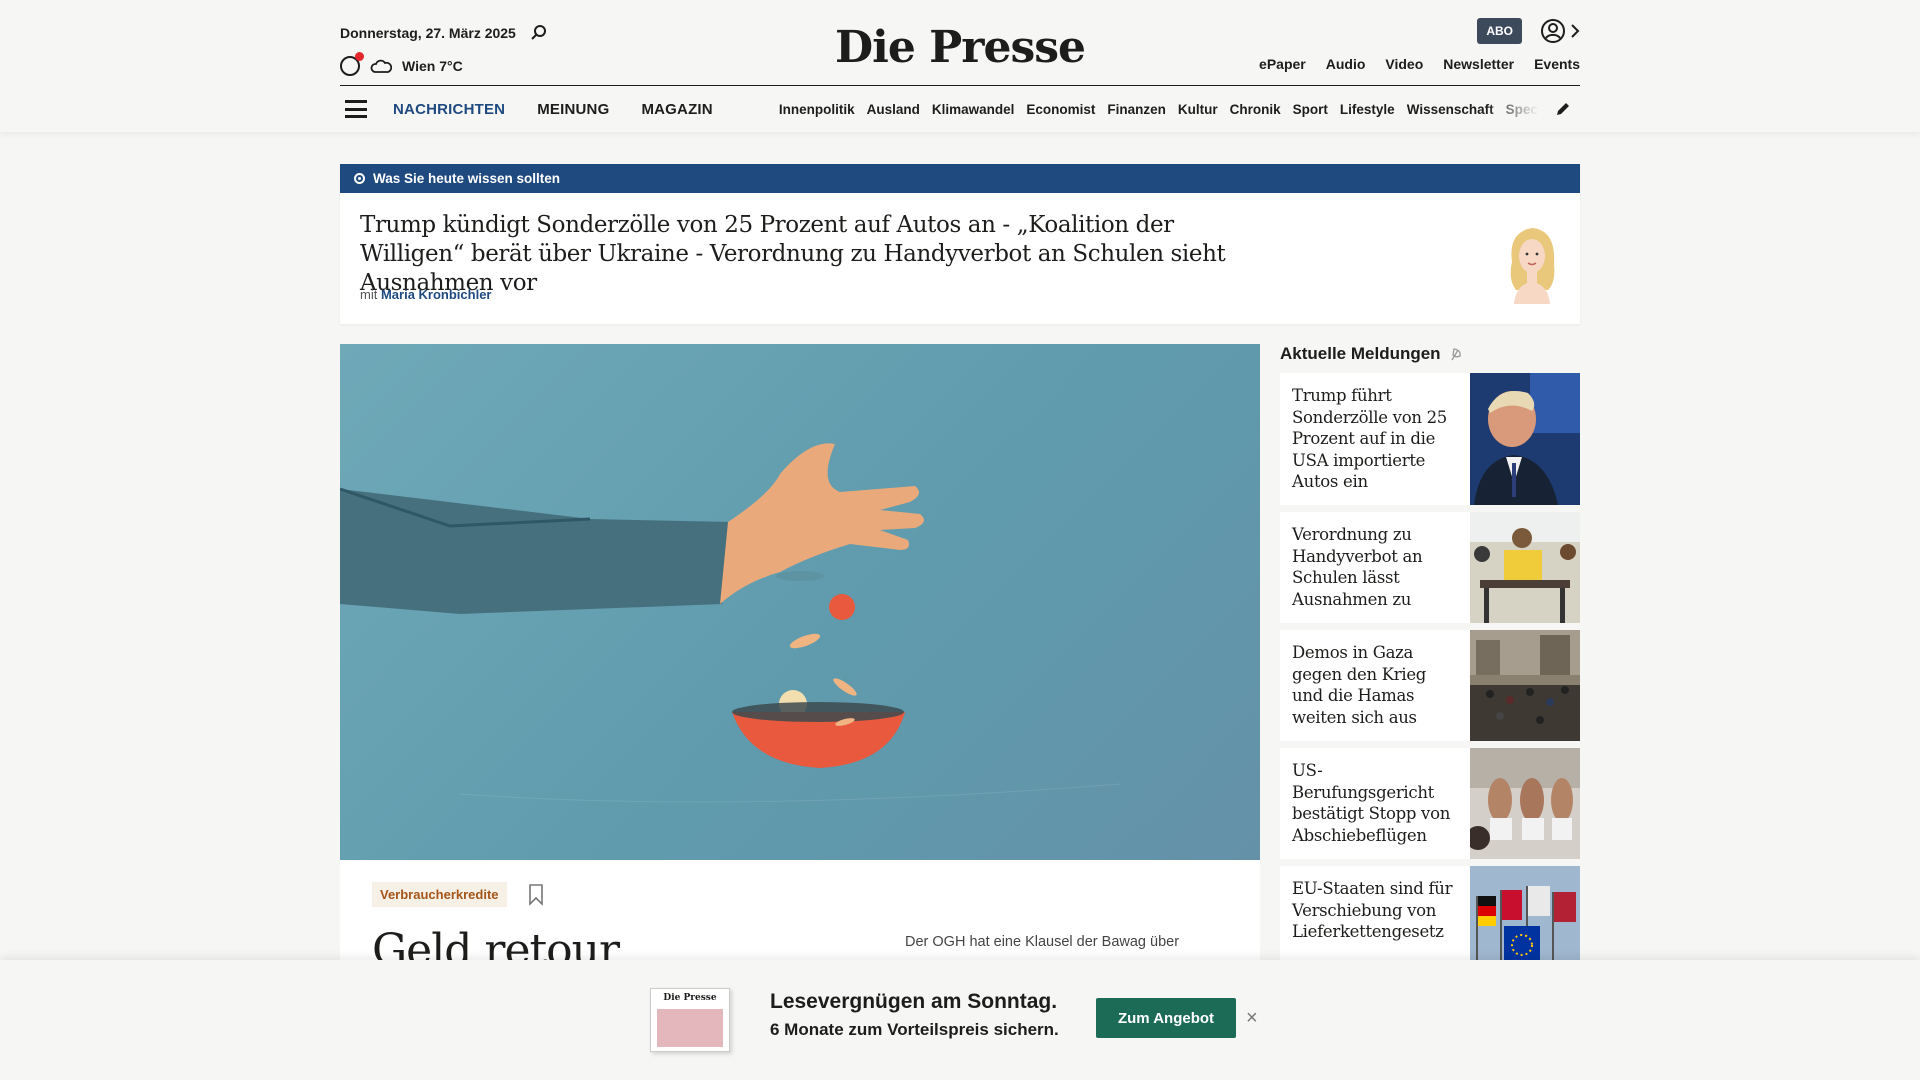  Describe the element at coordinates (449, 109) in the screenshot. I see `nav-nachrichten: NACHRICHTEN` at that location.